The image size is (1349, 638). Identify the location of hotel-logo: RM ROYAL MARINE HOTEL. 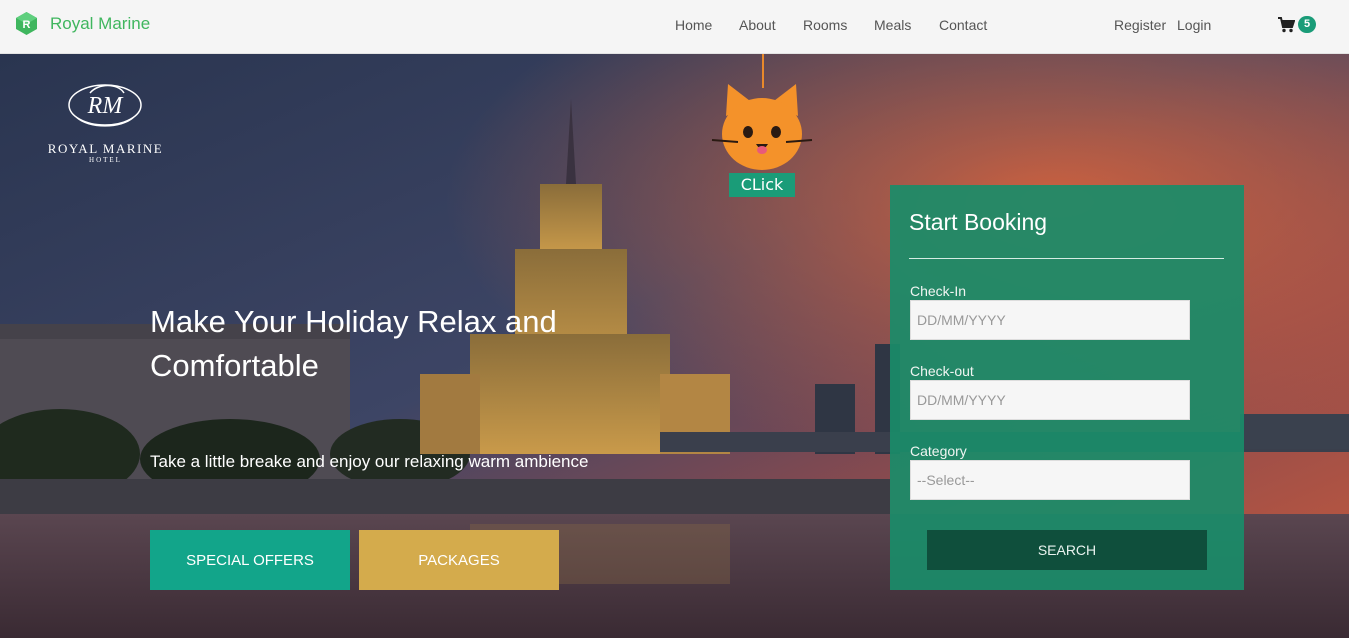
(108, 116).